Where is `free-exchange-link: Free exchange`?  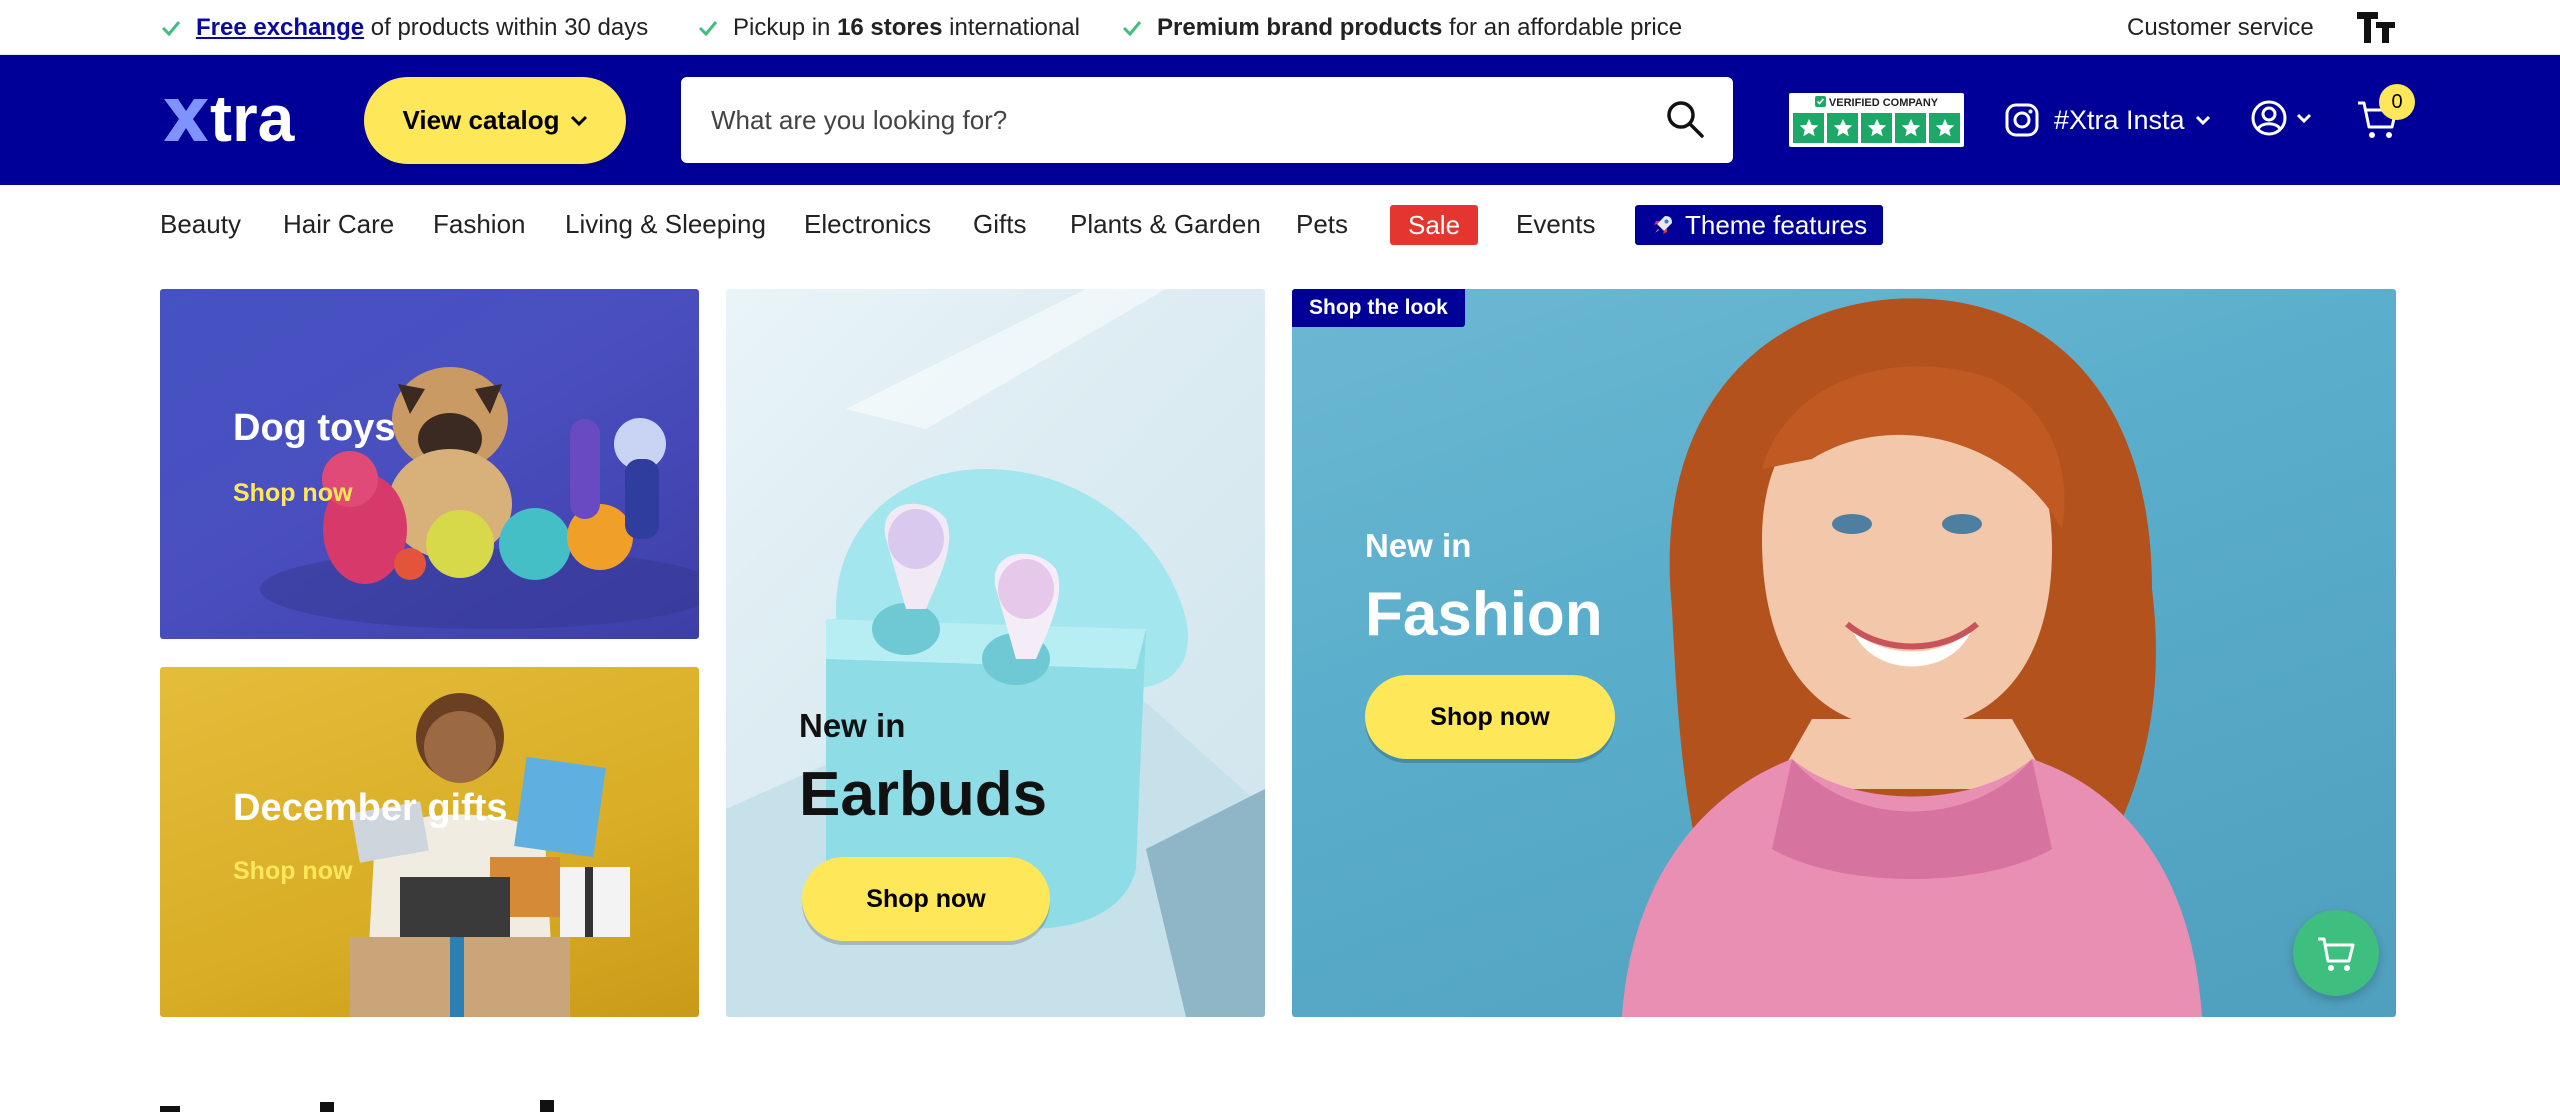
free-exchange-link: Free exchange is located at coordinates (280, 28).